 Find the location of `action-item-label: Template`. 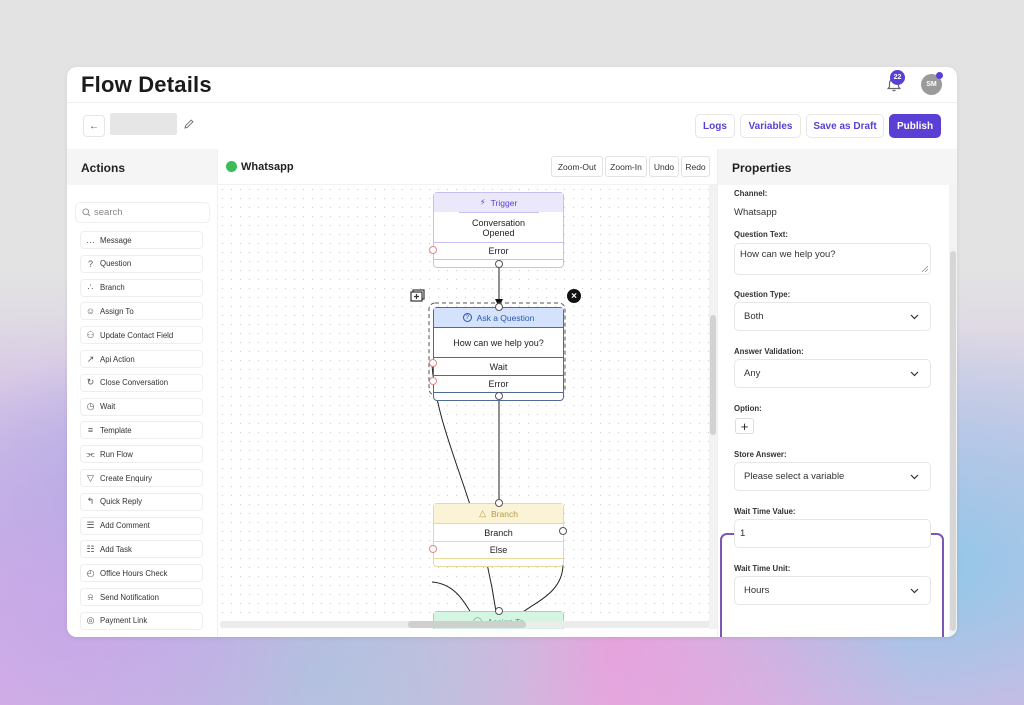

action-item-label: Template is located at coordinates (116, 430).